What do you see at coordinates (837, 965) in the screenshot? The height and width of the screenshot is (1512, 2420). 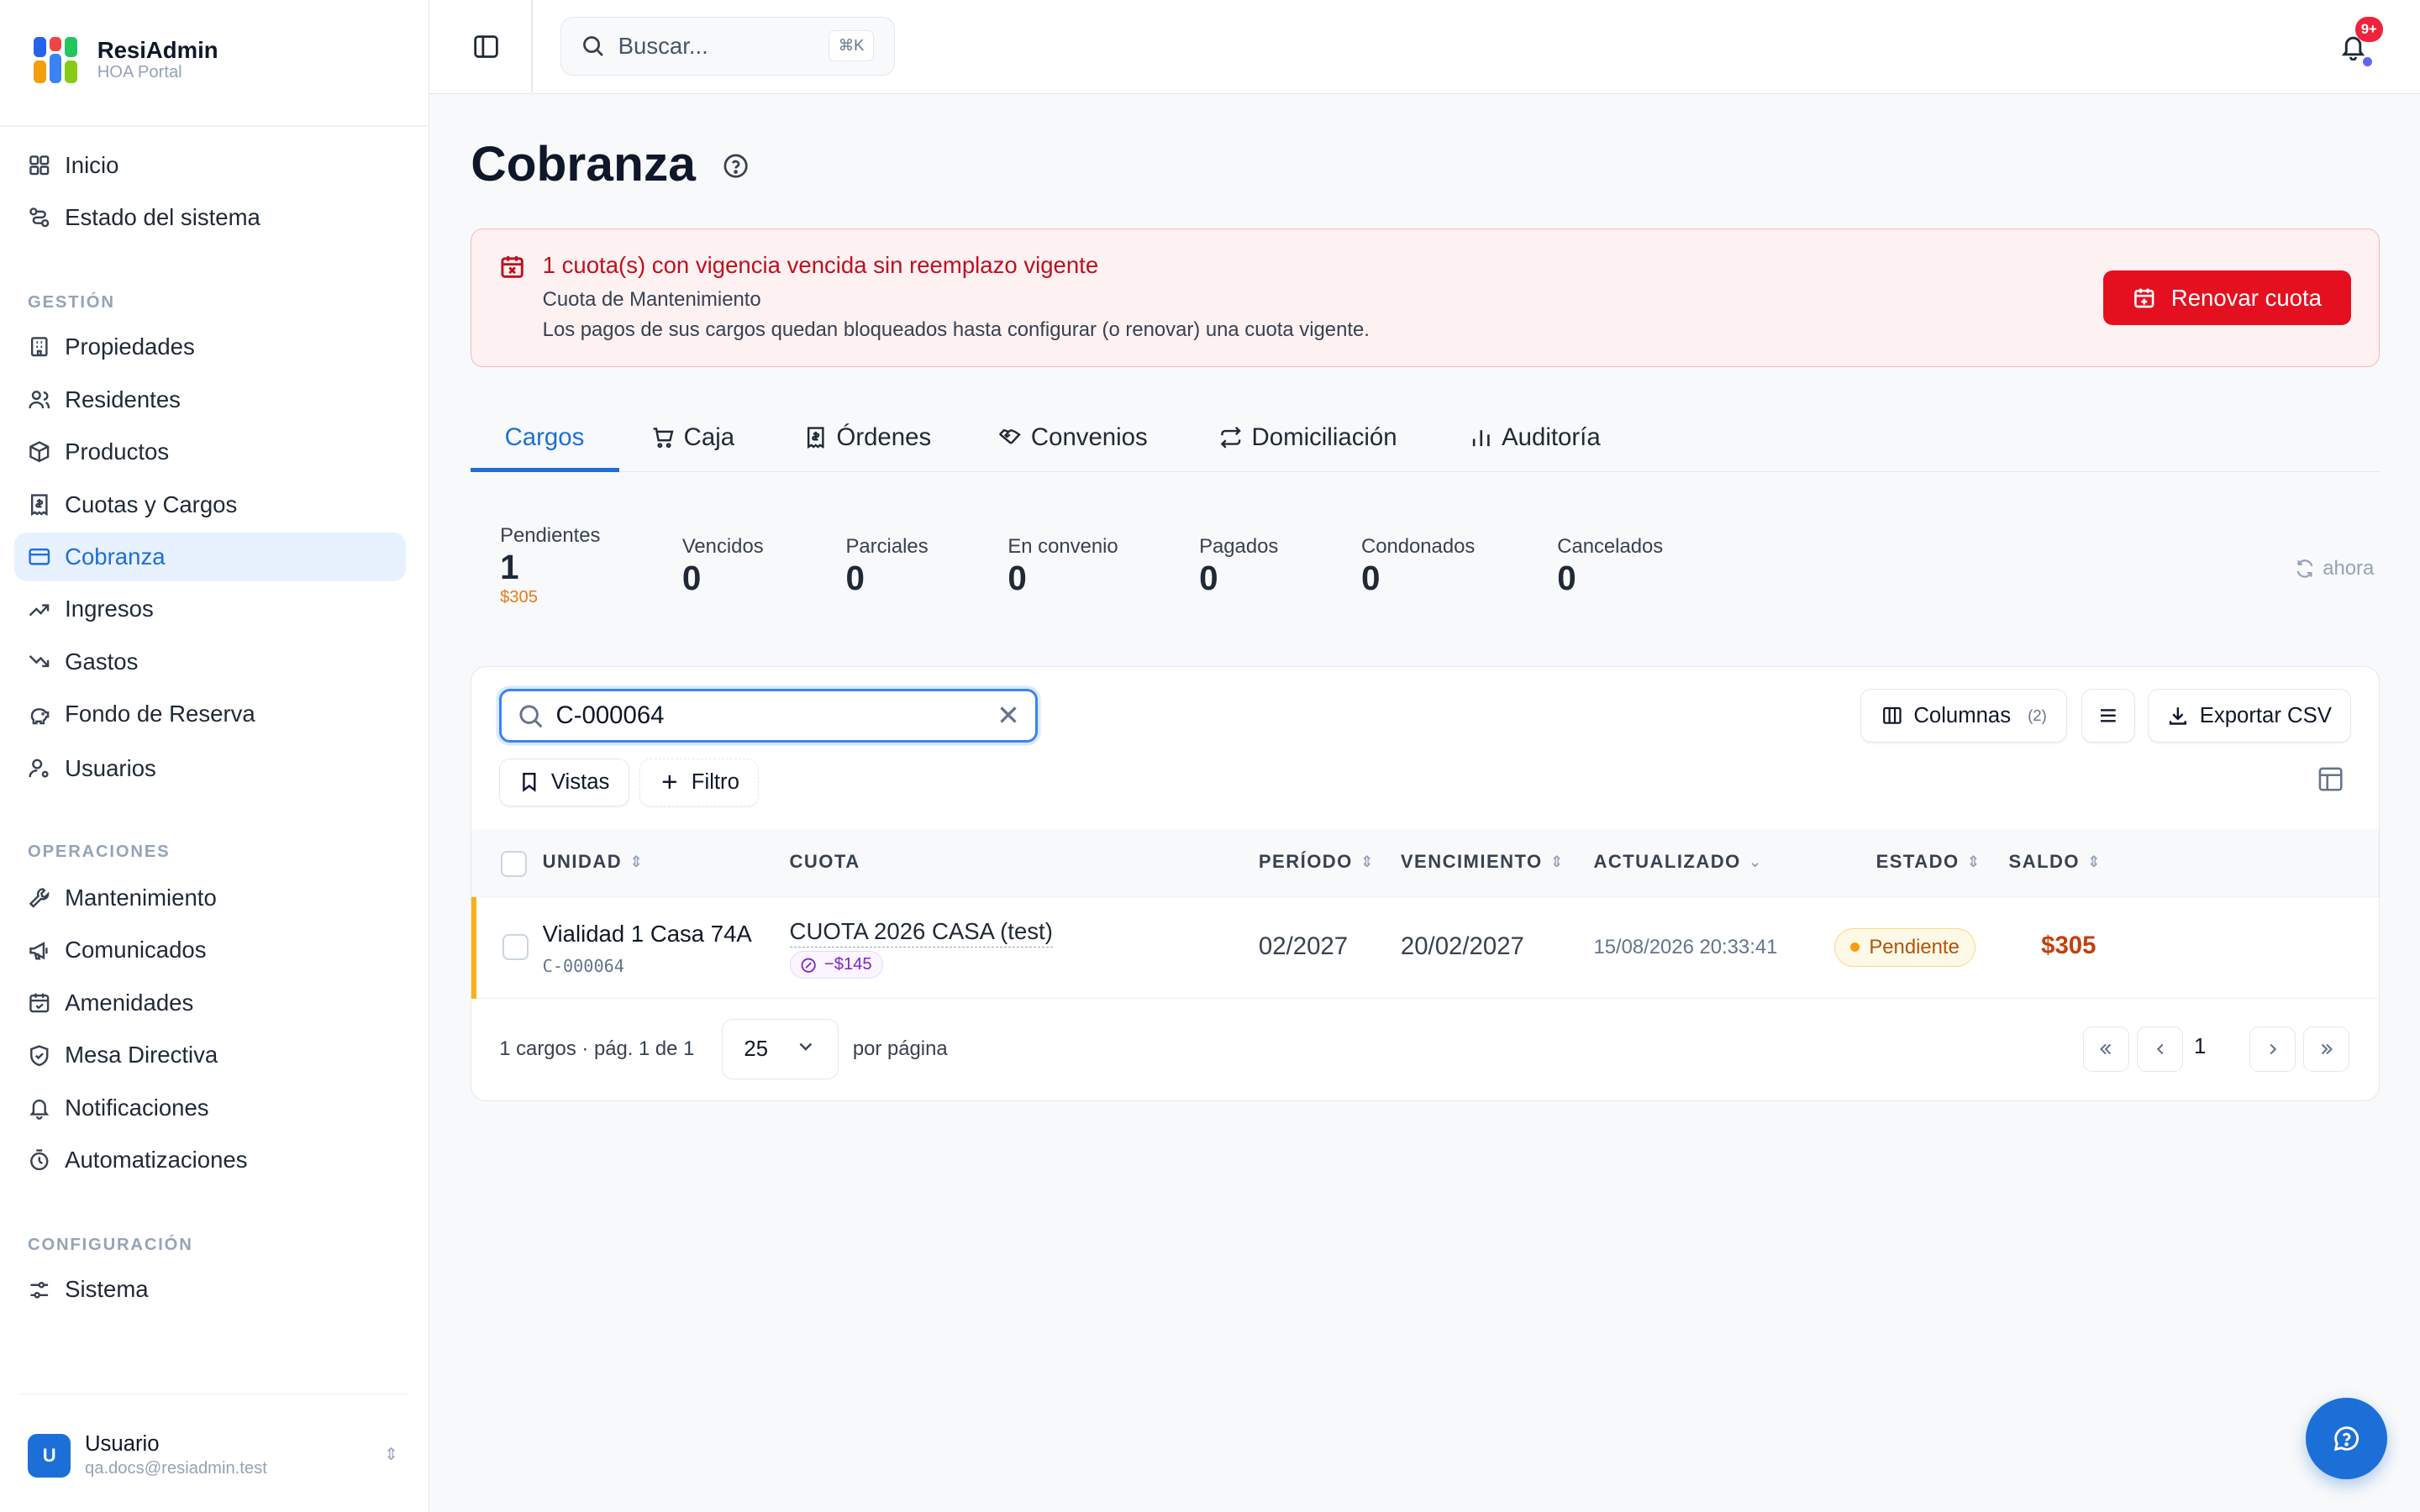 I see `discount-badge: −$145` at bounding box center [837, 965].